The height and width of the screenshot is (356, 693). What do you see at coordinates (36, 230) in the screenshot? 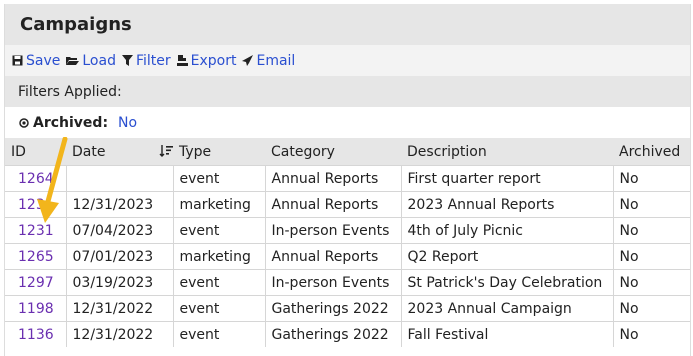
I see `cell-id: 1231` at bounding box center [36, 230].